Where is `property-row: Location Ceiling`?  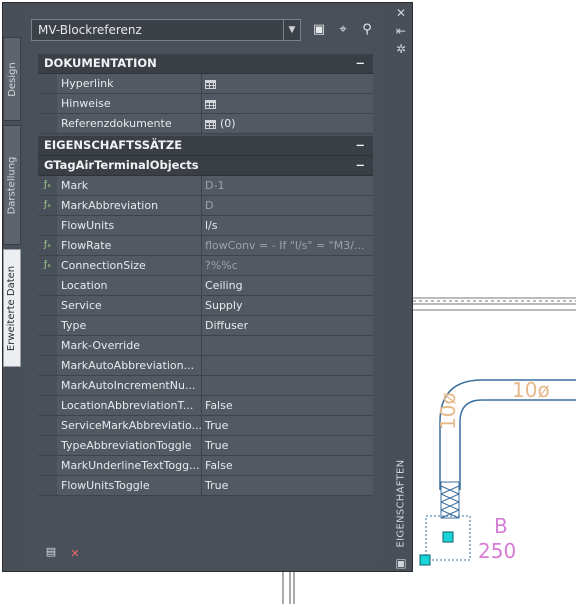
property-row: Location Ceiling is located at coordinates (205, 286).